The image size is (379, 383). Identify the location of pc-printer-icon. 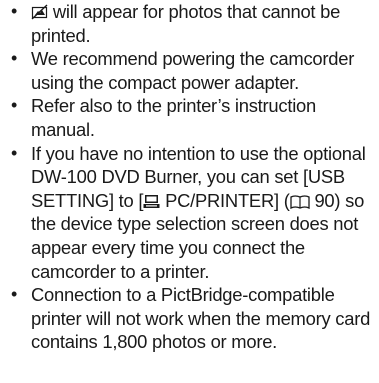
(151, 201).